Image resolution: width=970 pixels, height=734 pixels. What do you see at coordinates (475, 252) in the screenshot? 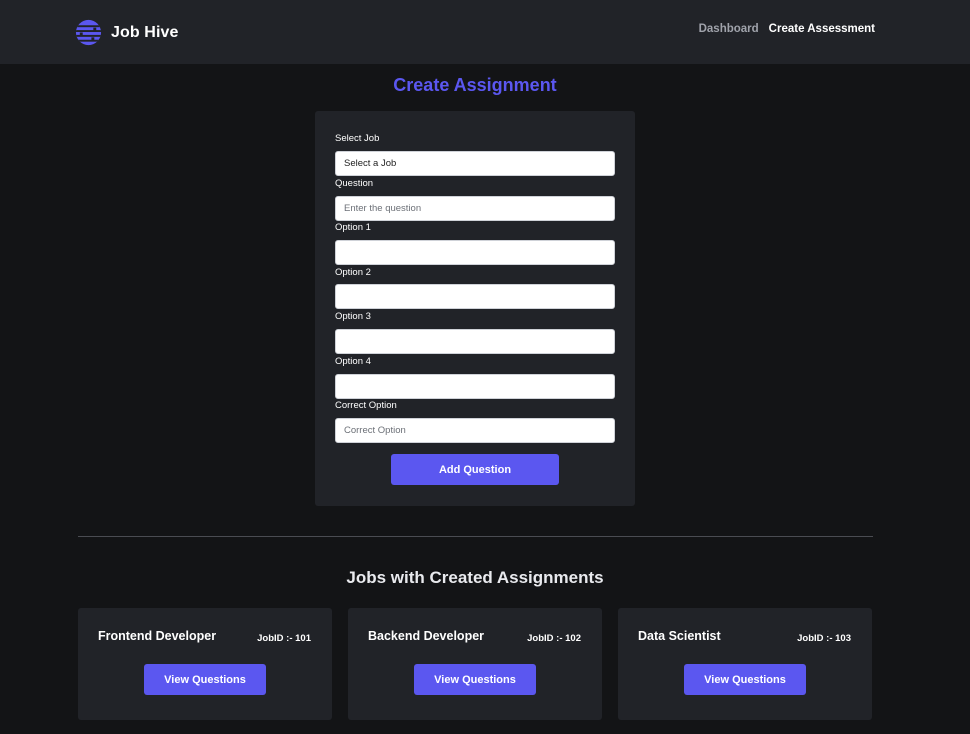
I see `option-1-input` at bounding box center [475, 252].